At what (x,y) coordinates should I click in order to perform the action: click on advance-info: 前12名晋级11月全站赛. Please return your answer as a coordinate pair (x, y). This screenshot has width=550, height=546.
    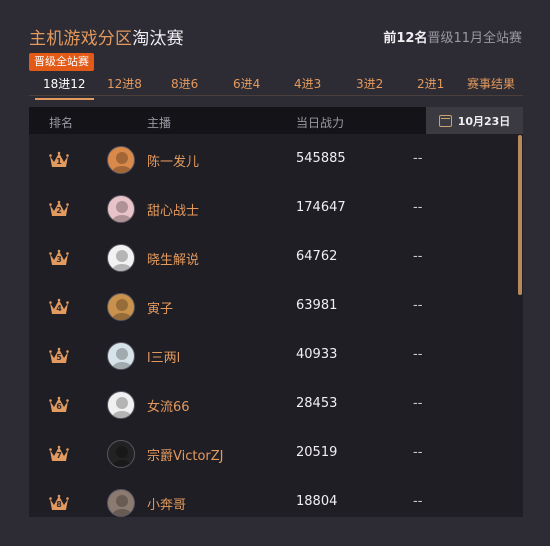
    Looking at the image, I should click on (452, 36).